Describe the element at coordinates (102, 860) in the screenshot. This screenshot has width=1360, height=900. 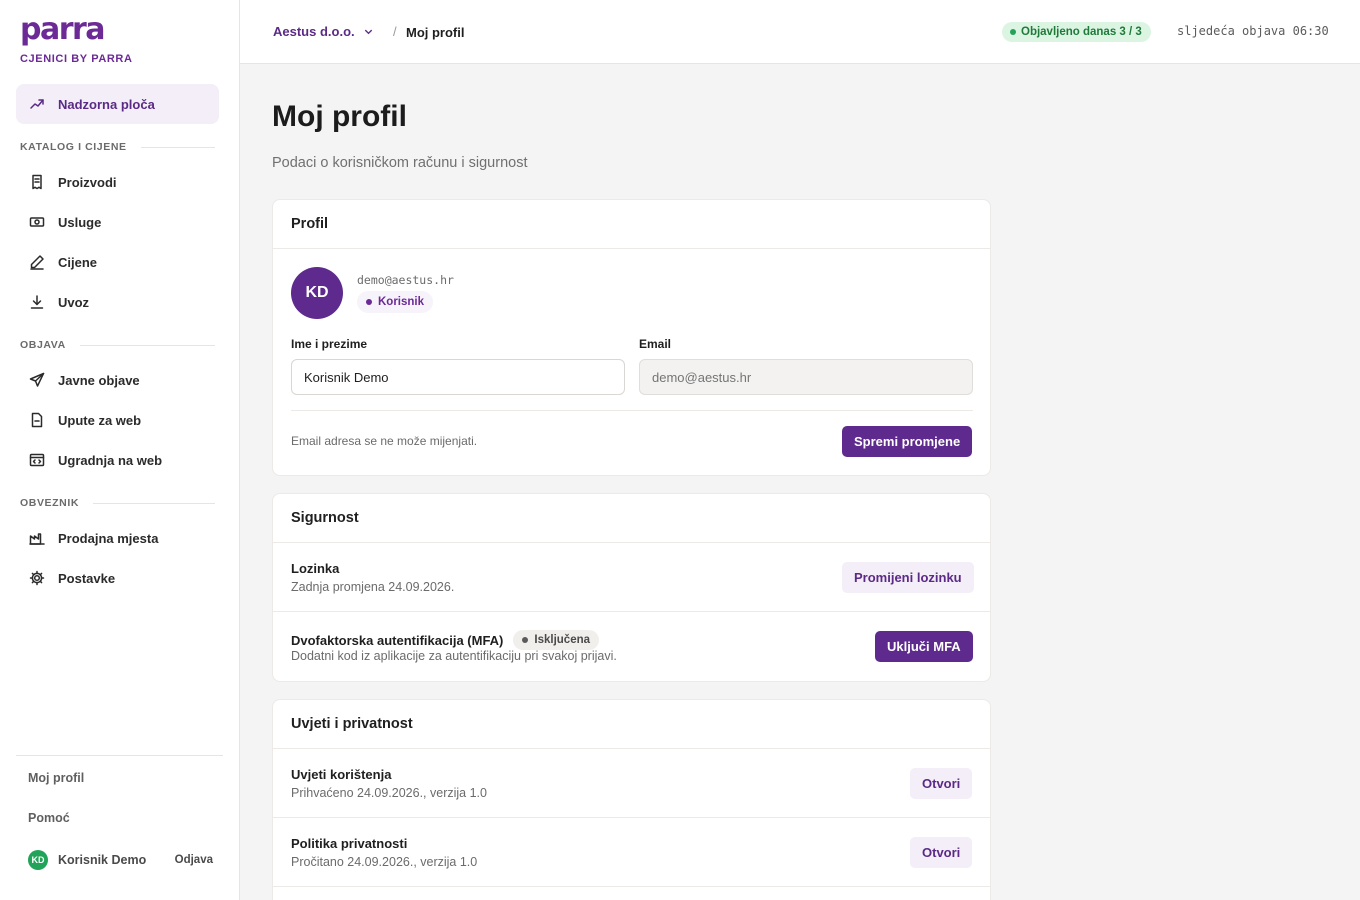
I see `user-name: Korisnik Demo` at that location.